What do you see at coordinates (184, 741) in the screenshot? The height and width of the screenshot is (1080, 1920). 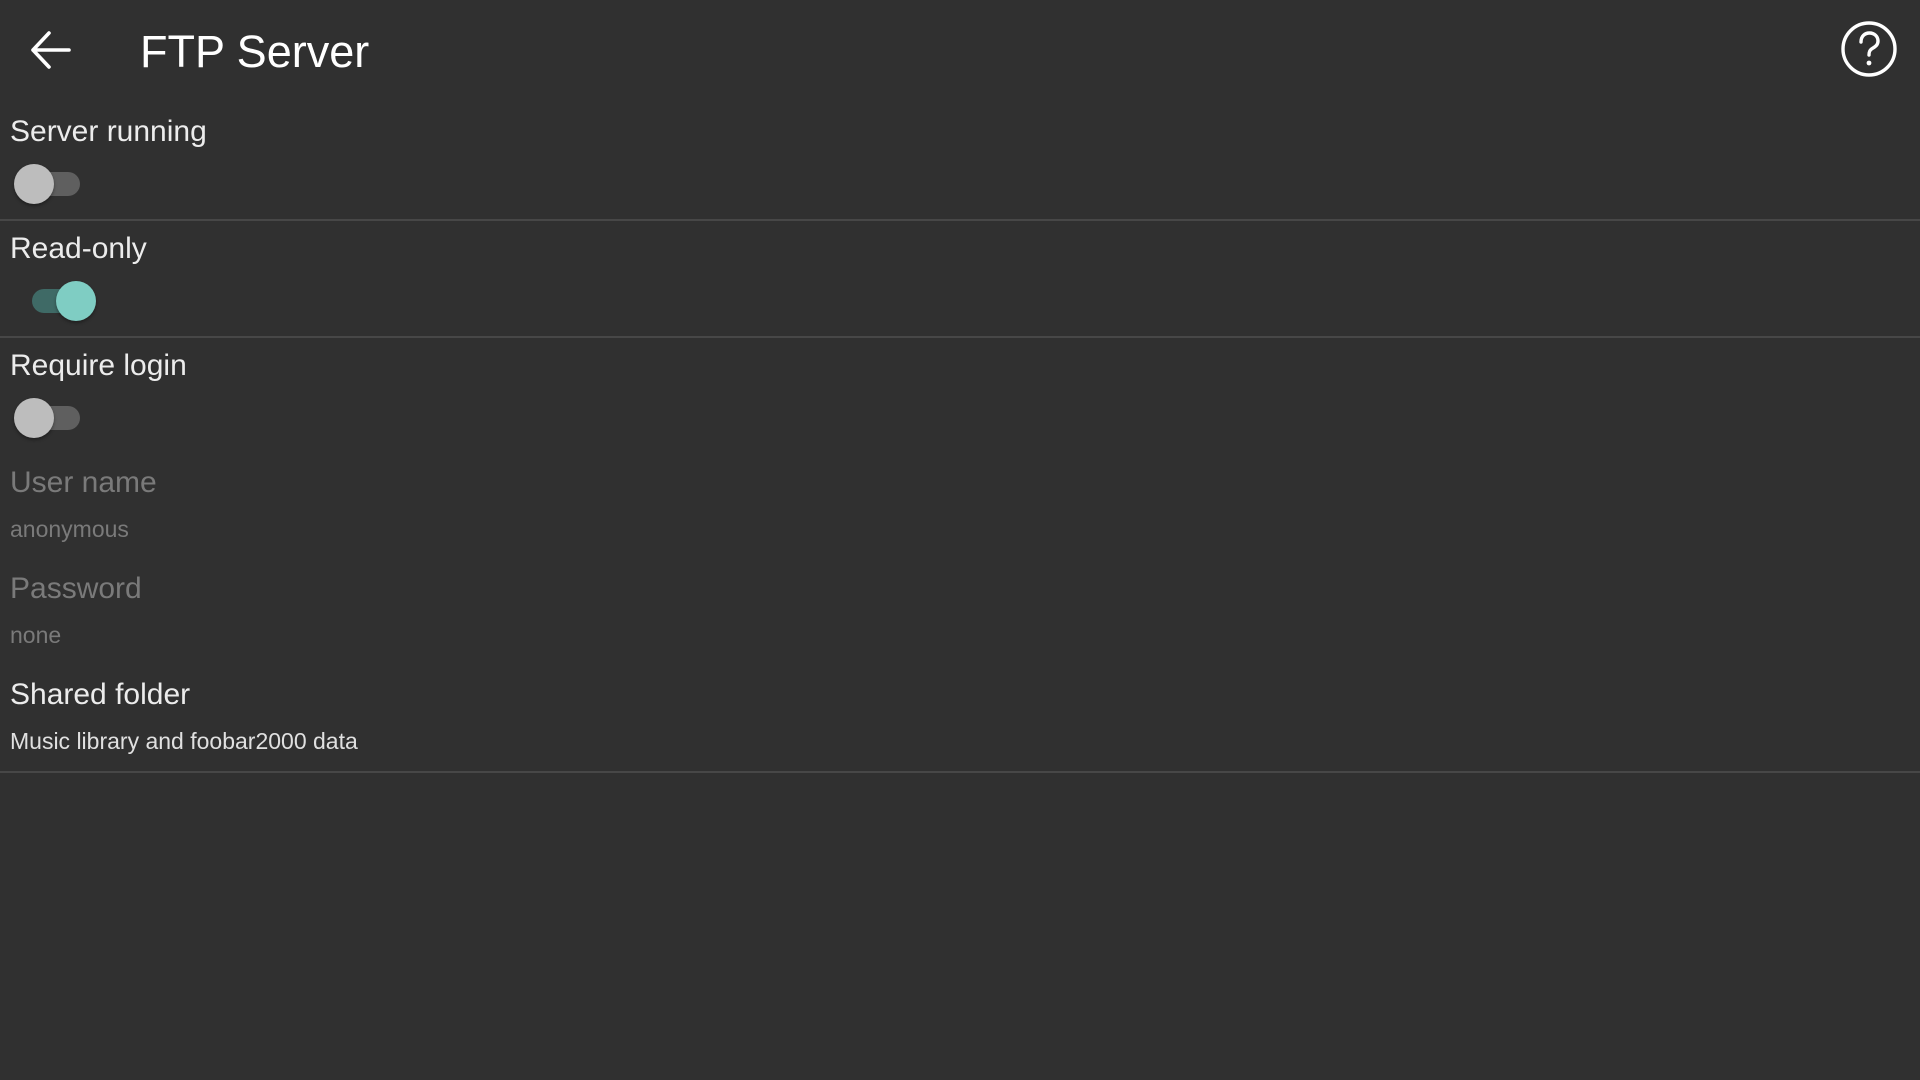 I see `pref-shared-folder-value: Music library and foobar2000 data` at bounding box center [184, 741].